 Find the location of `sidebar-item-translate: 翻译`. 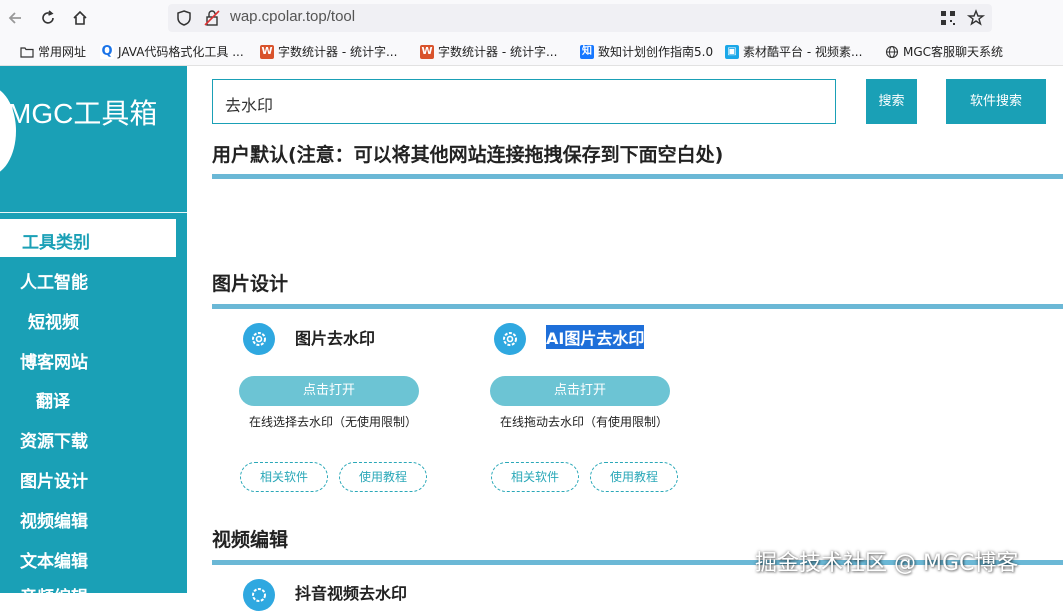

sidebar-item-translate: 翻译 is located at coordinates (53, 399).